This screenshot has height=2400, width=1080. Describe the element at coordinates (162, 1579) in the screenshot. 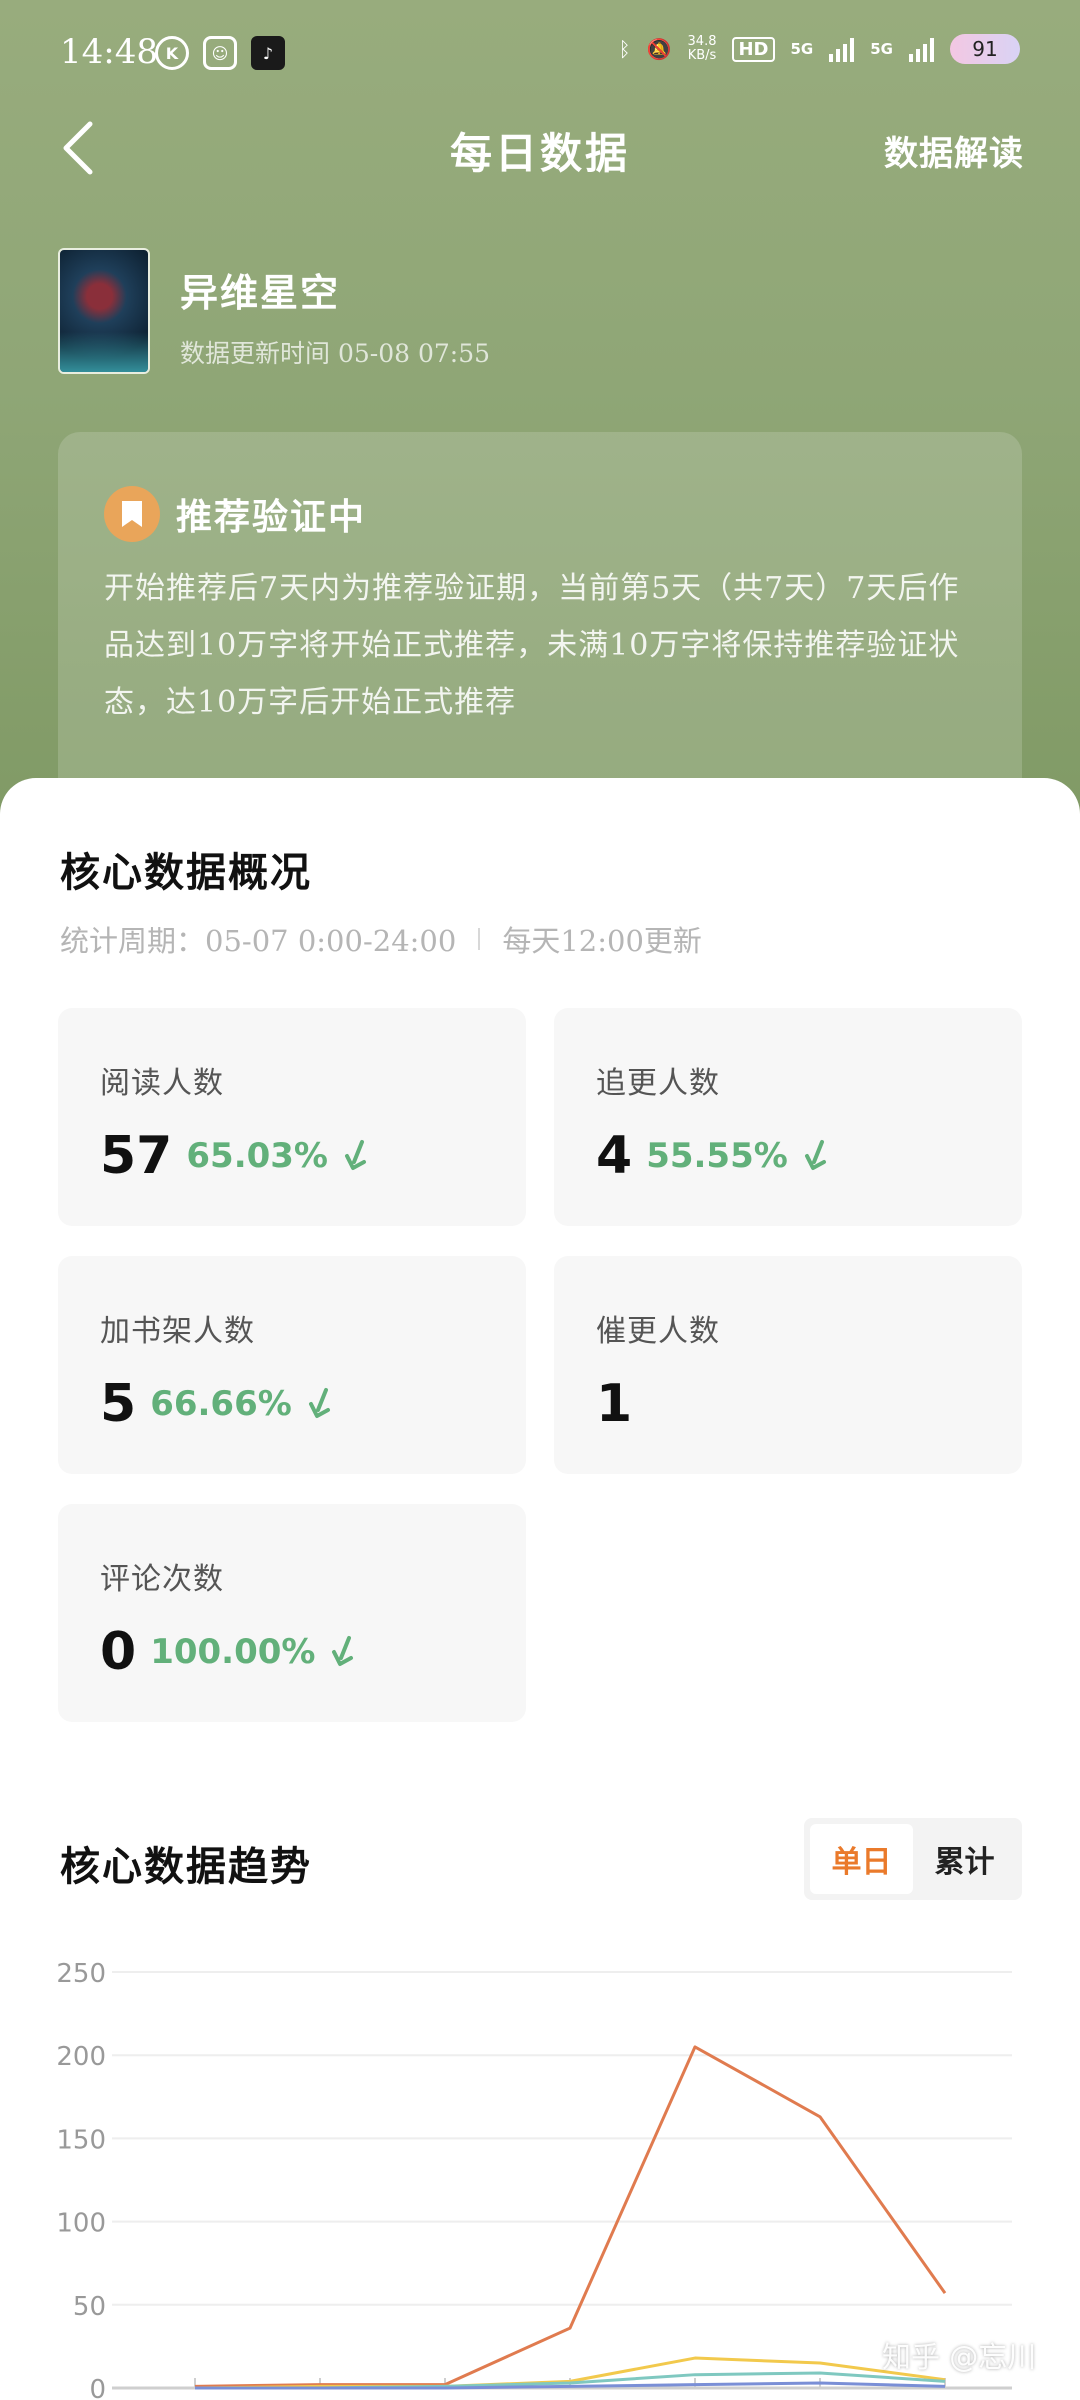

I see `stat-label: 评论次数` at that location.